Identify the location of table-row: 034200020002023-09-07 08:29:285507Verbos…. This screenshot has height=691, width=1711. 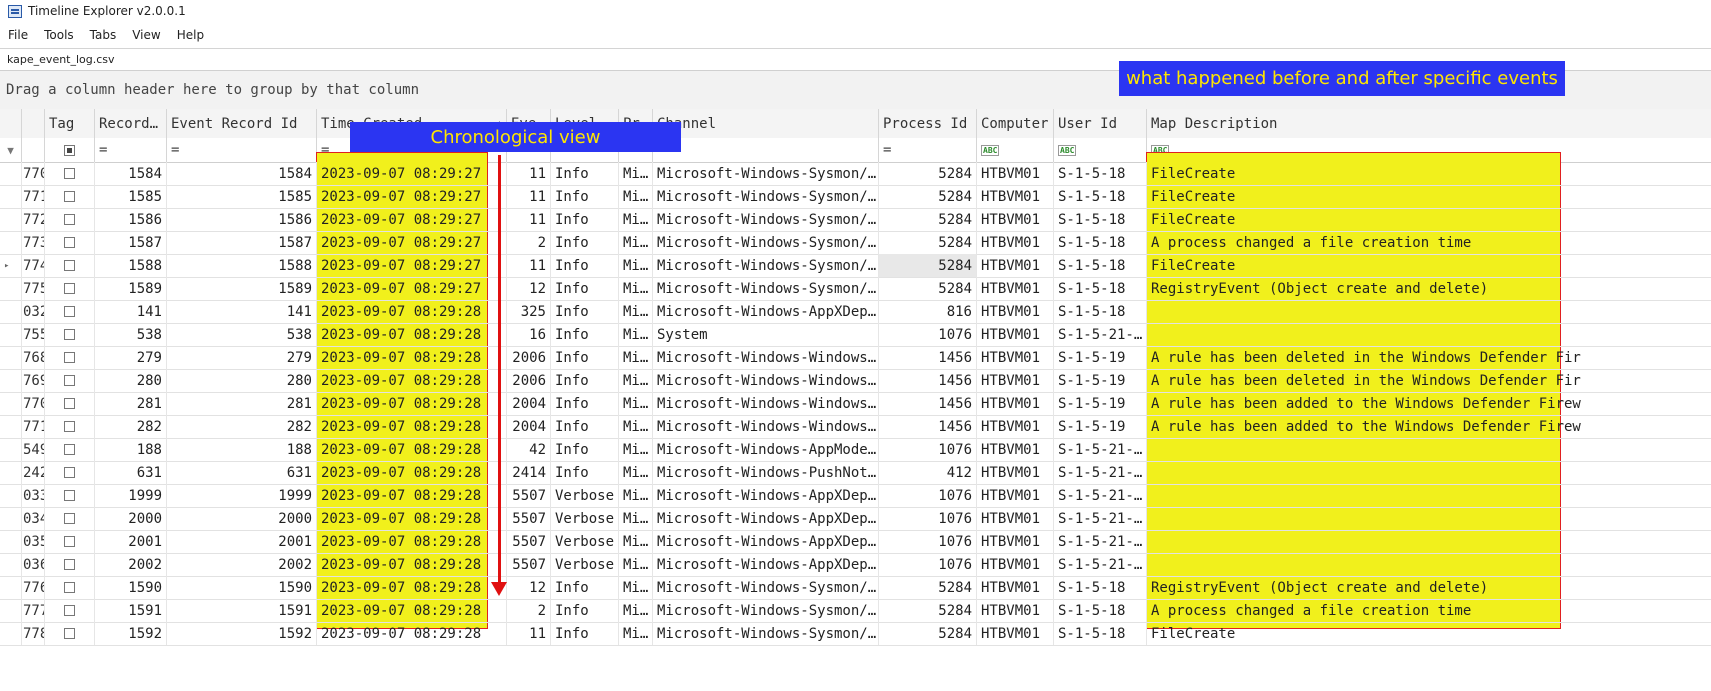
(855, 519).